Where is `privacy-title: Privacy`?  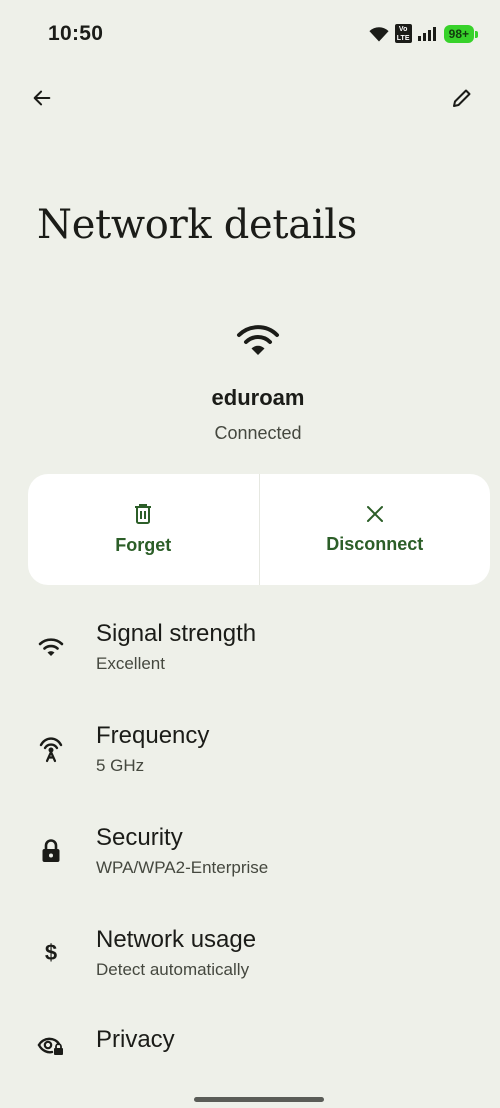
privacy-title: Privacy is located at coordinates (135, 1039).